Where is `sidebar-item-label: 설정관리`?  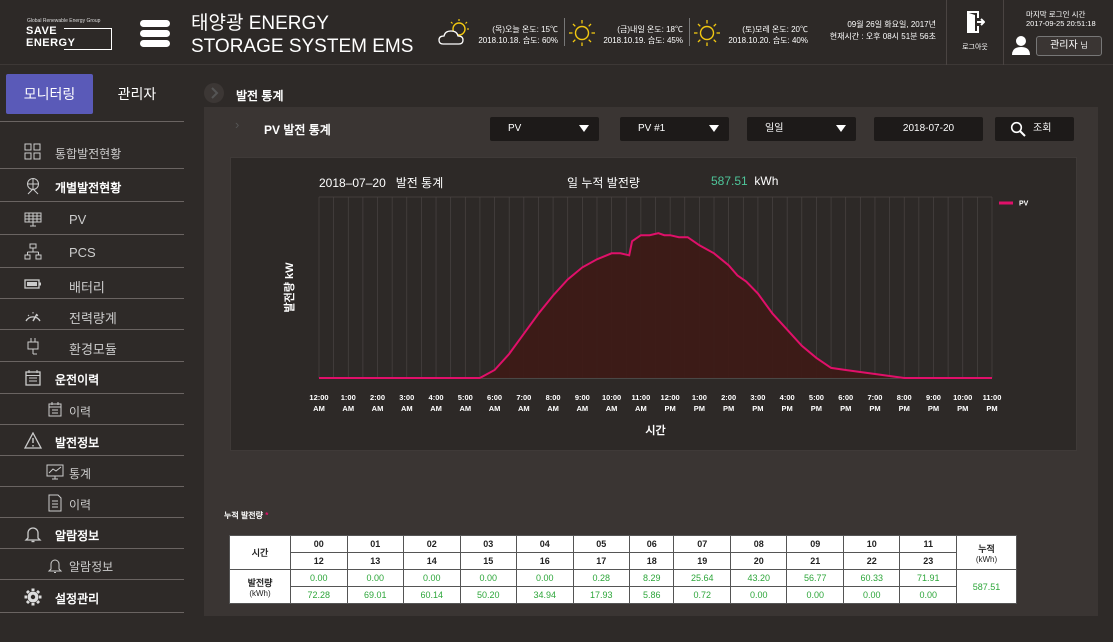
sidebar-item-label: 설정관리 is located at coordinates (77, 598).